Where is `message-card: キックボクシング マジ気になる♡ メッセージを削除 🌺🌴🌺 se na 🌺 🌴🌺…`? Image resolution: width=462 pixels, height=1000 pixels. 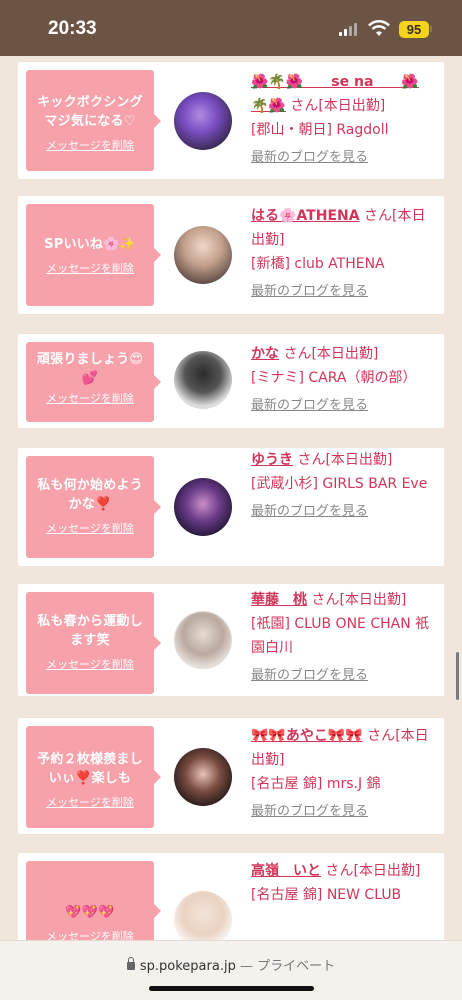 message-card: キックボクシング マジ気になる♡ メッセージを削除 🌺🌴🌺 se na 🌺 🌴🌺… is located at coordinates (231, 120).